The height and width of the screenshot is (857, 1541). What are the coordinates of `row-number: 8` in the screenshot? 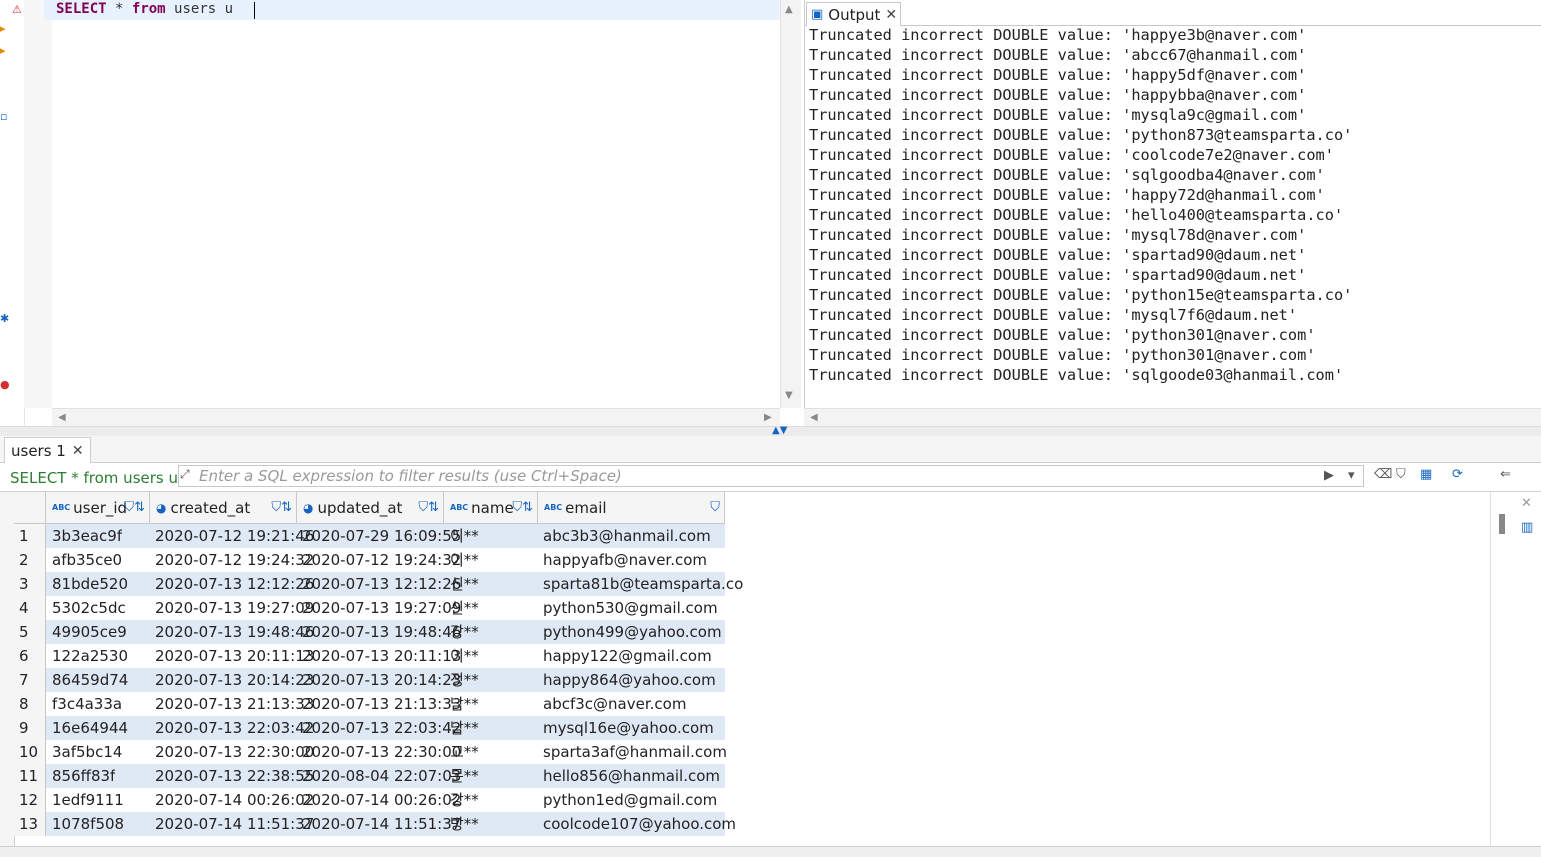 It's located at (30, 704).